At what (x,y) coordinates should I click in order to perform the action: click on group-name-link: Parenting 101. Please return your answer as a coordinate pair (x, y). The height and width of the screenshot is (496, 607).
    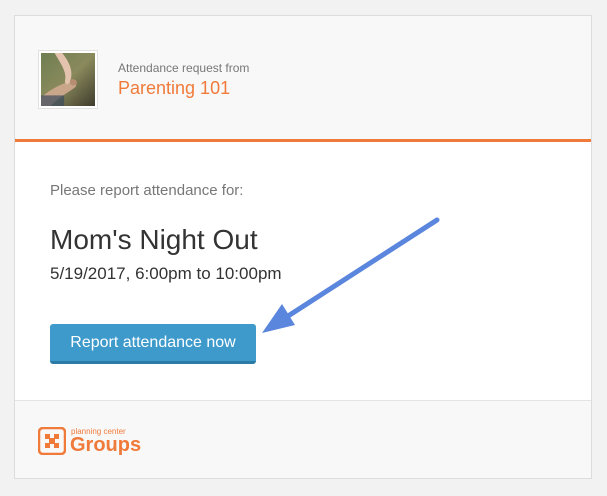
    Looking at the image, I should click on (174, 88).